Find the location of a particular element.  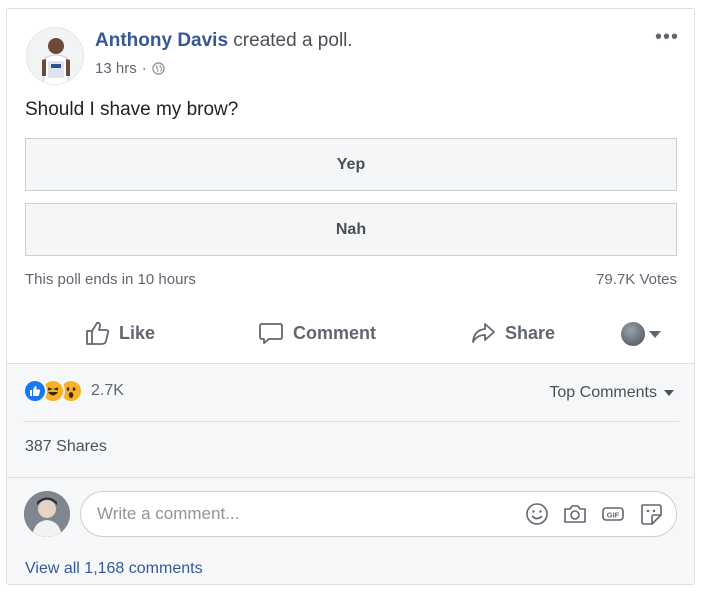

smiley-icon is located at coordinates (537, 514).